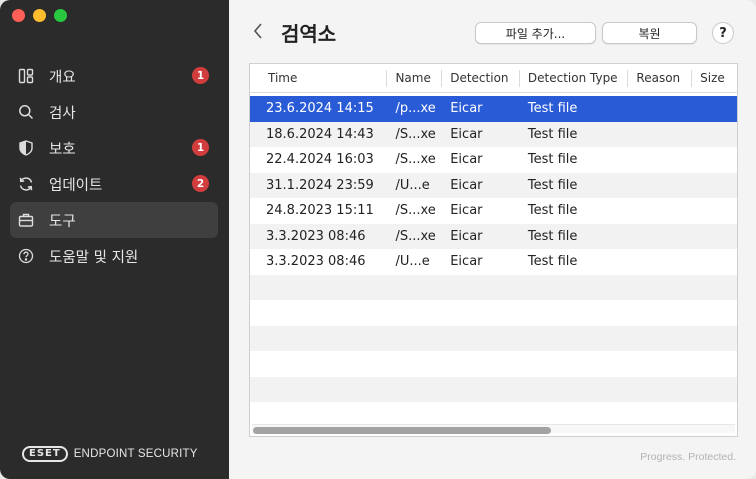 This screenshot has width=756, height=479. What do you see at coordinates (62, 221) in the screenshot?
I see `sidebar-item-label: 도구` at bounding box center [62, 221].